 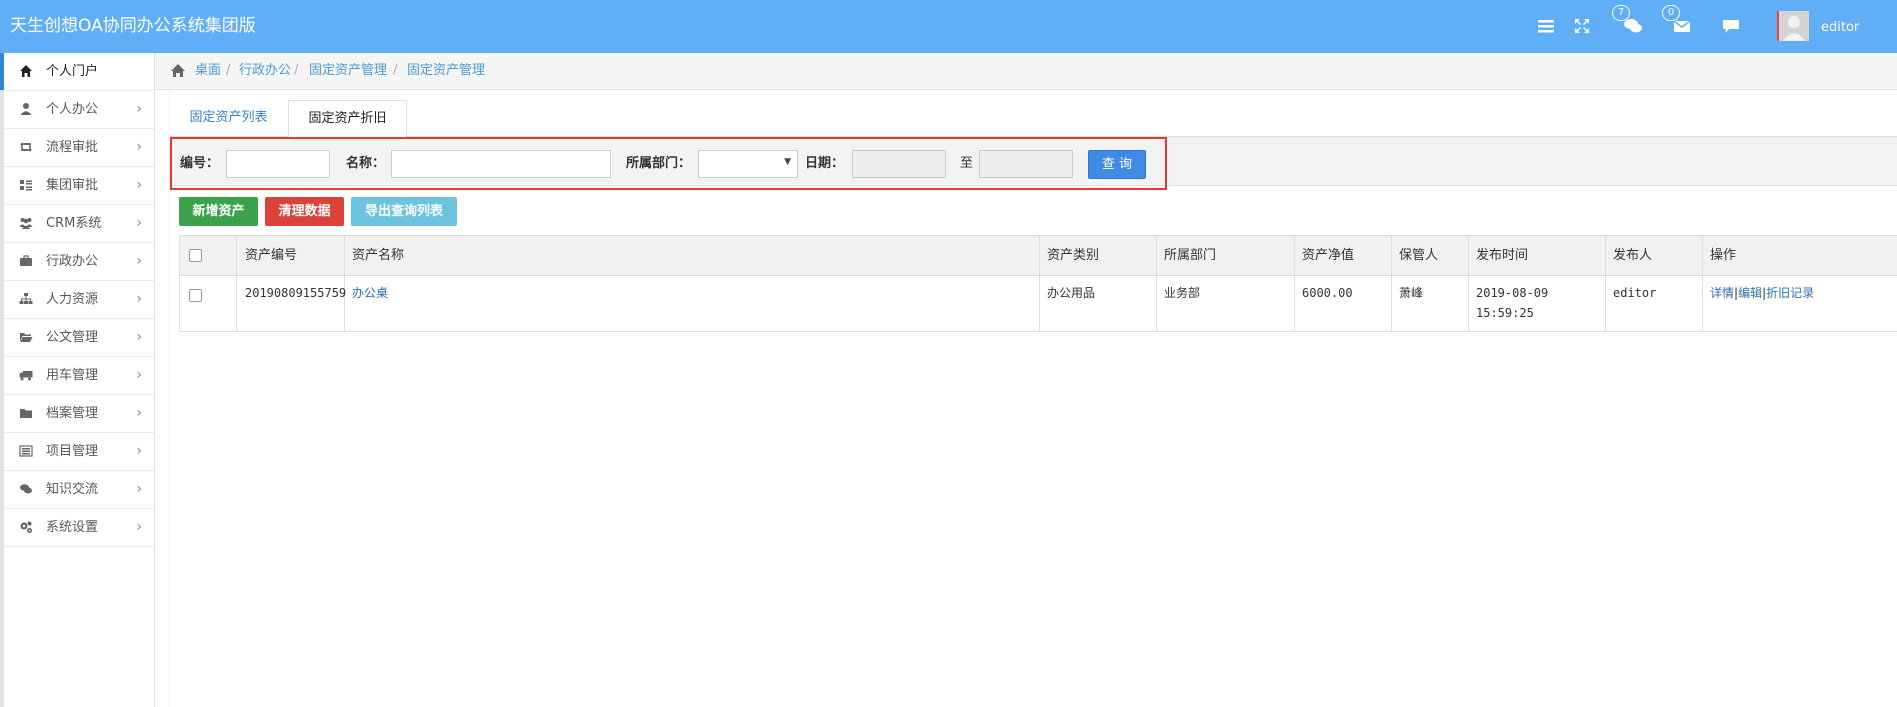 What do you see at coordinates (26, 337) in the screenshot?
I see `folder-open-icon` at bounding box center [26, 337].